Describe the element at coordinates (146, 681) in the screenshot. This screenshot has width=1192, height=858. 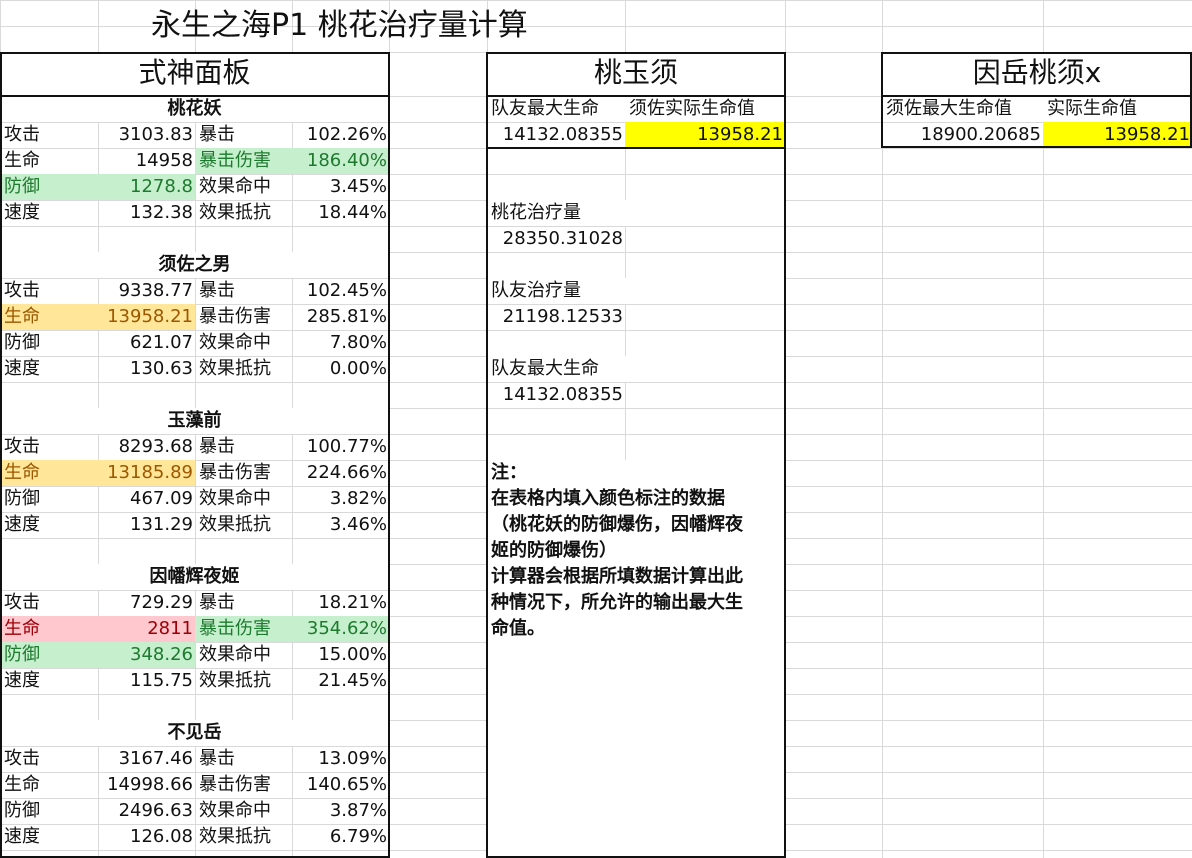
I see `stat-value: 115.75` at that location.